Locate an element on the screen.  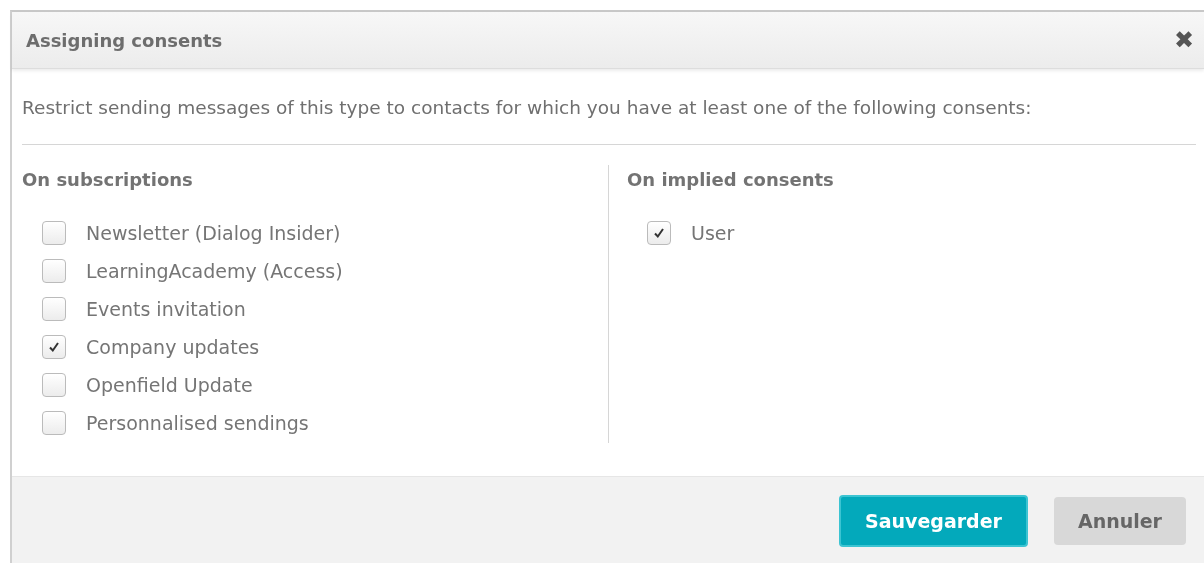
dialog-title: Assigning consents is located at coordinates (124, 40).